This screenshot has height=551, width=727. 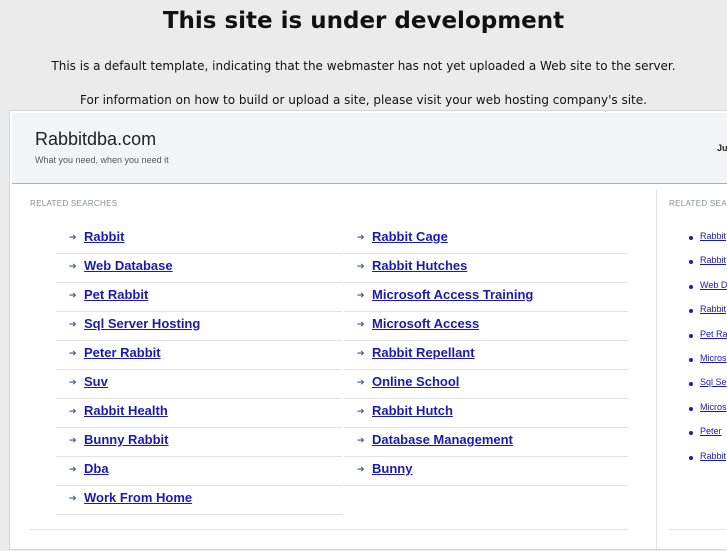 What do you see at coordinates (442, 439) in the screenshot?
I see `related-search-link: Database Management` at bounding box center [442, 439].